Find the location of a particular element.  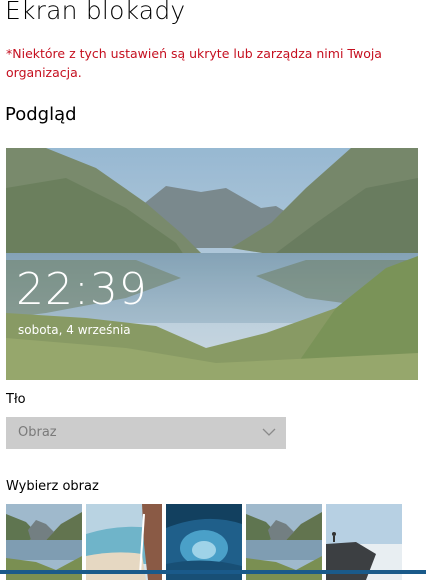

ice-cave-image is located at coordinates (204, 542).